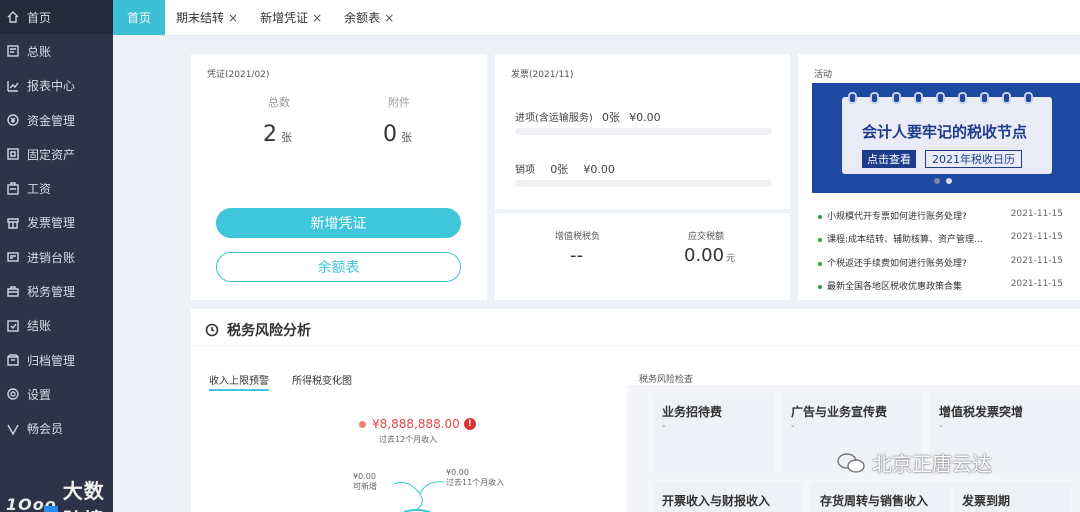 The height and width of the screenshot is (512, 1080). I want to click on balance-sheet-button: 余额表, so click(338, 267).